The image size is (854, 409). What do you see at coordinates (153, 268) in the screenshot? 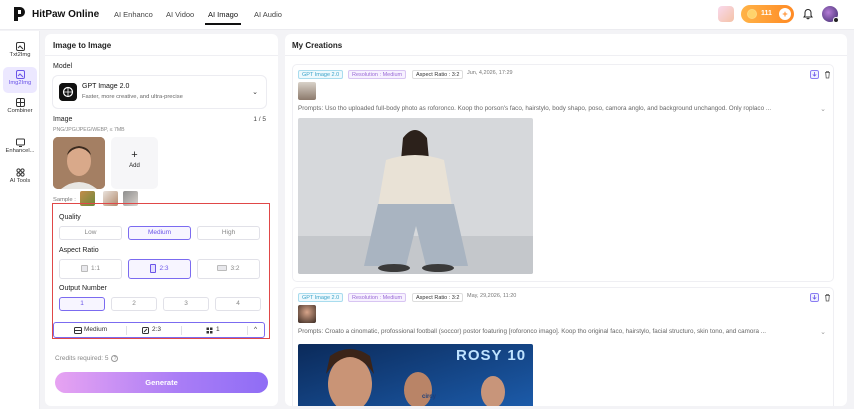
I see `ratio-2-3-icon` at bounding box center [153, 268].